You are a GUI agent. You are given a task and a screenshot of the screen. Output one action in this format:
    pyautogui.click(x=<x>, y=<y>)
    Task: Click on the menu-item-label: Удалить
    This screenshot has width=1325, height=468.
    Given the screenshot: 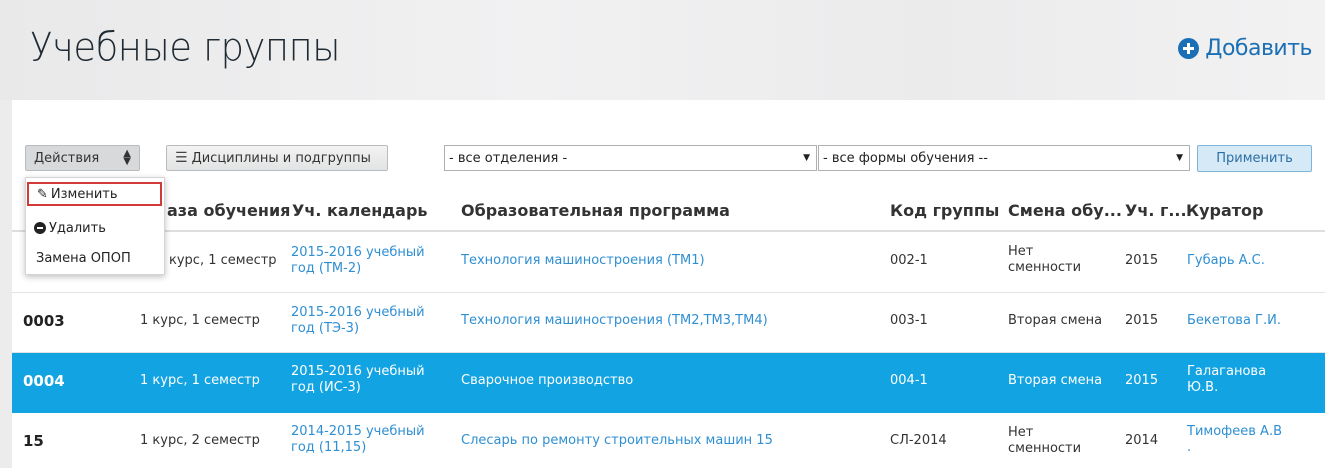 What is the action you would take?
    pyautogui.click(x=77, y=228)
    